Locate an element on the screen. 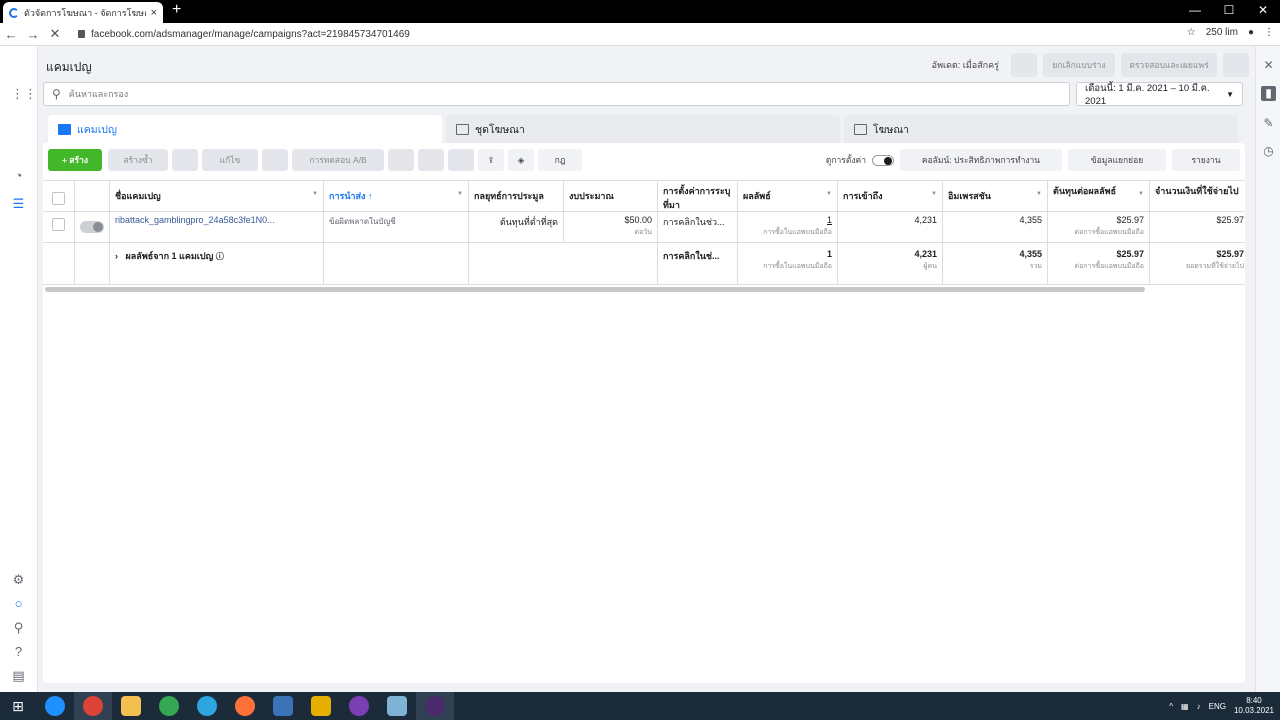 This screenshot has width=1280, height=720. col-header-budget: งบประมาณ is located at coordinates (611, 196).